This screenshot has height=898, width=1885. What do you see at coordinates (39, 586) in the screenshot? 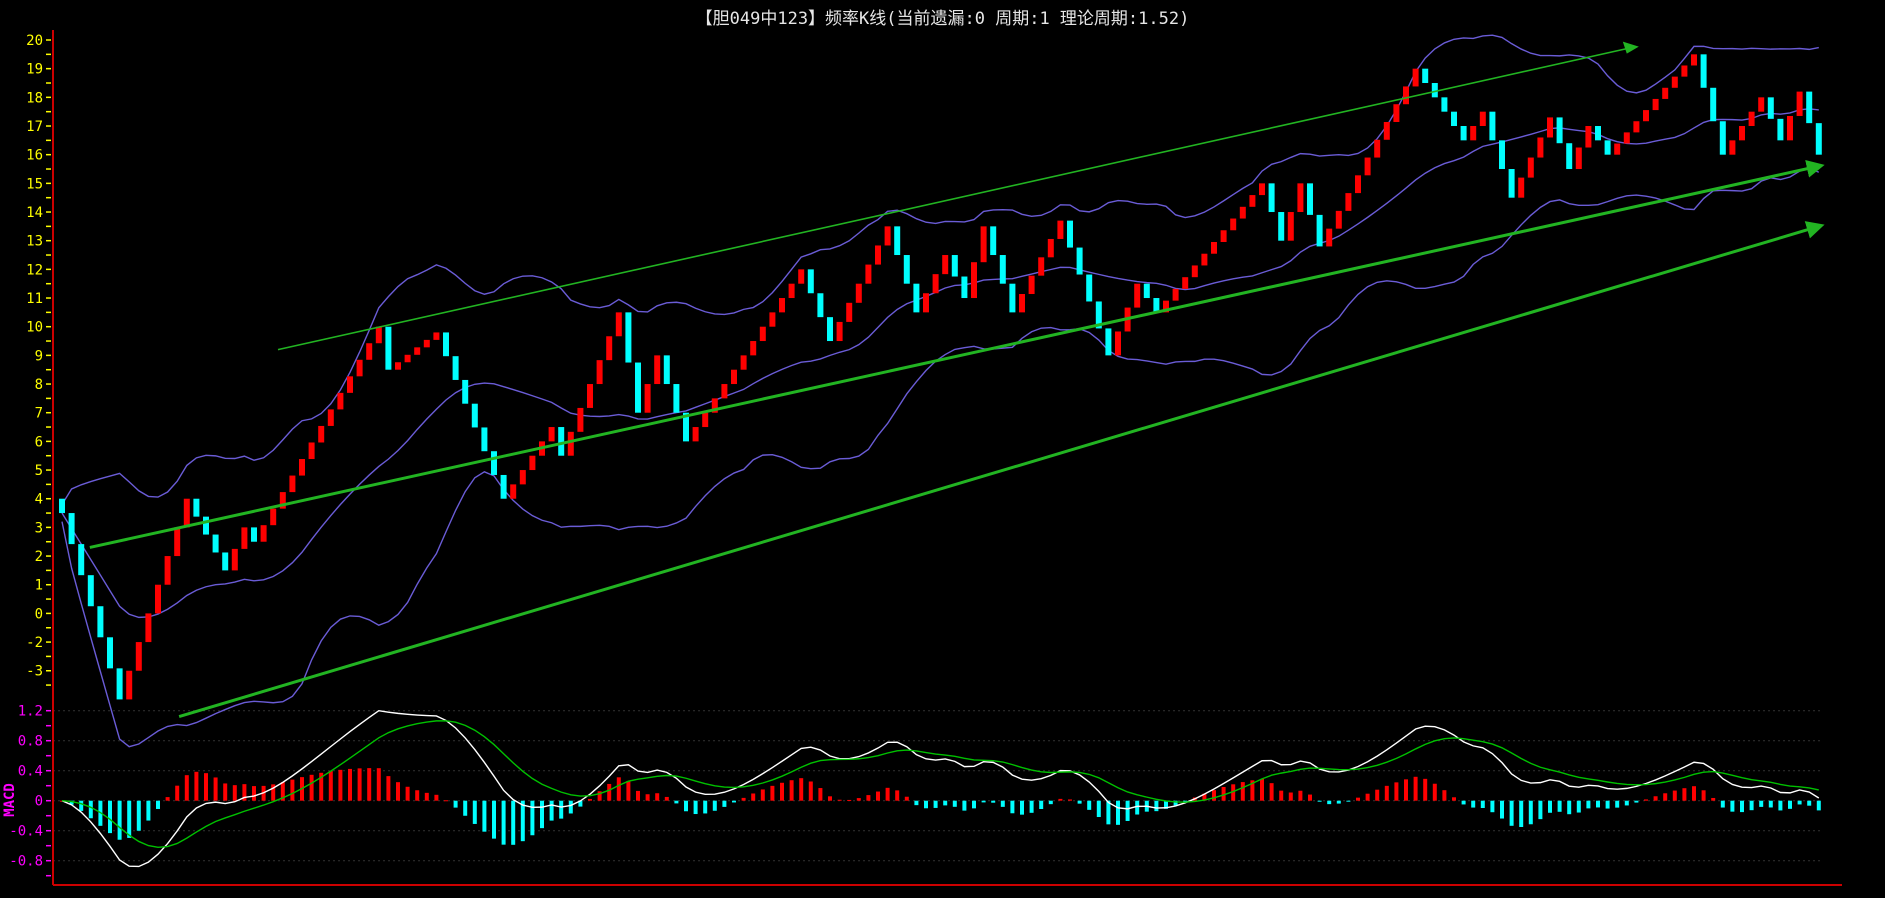
I see `price-tick-label: 1` at bounding box center [39, 586].